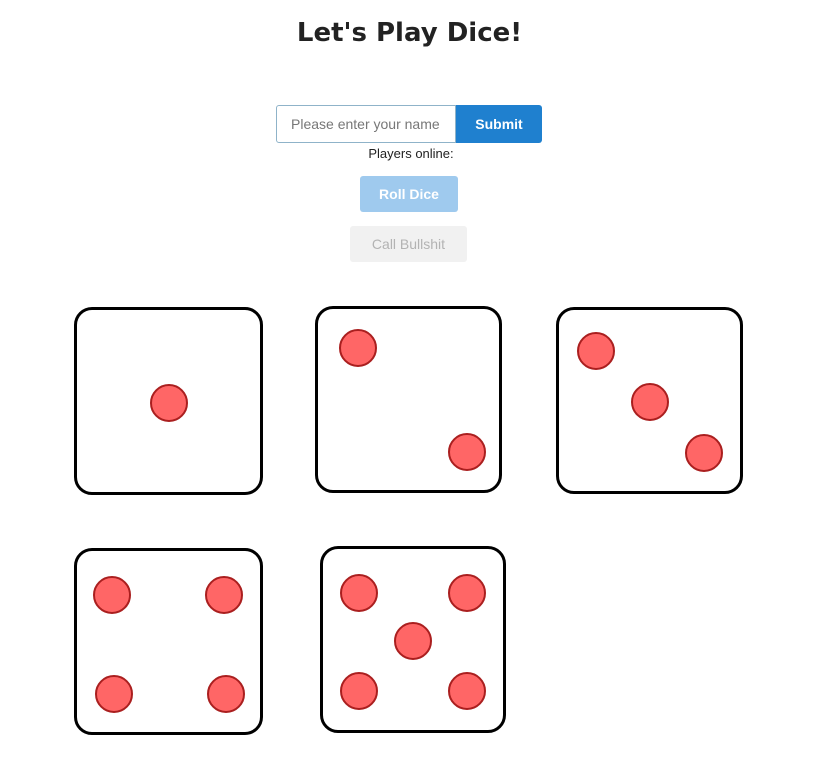 This screenshot has height=763, width=819. Describe the element at coordinates (499, 124) in the screenshot. I see `submit-button: Submit` at that location.